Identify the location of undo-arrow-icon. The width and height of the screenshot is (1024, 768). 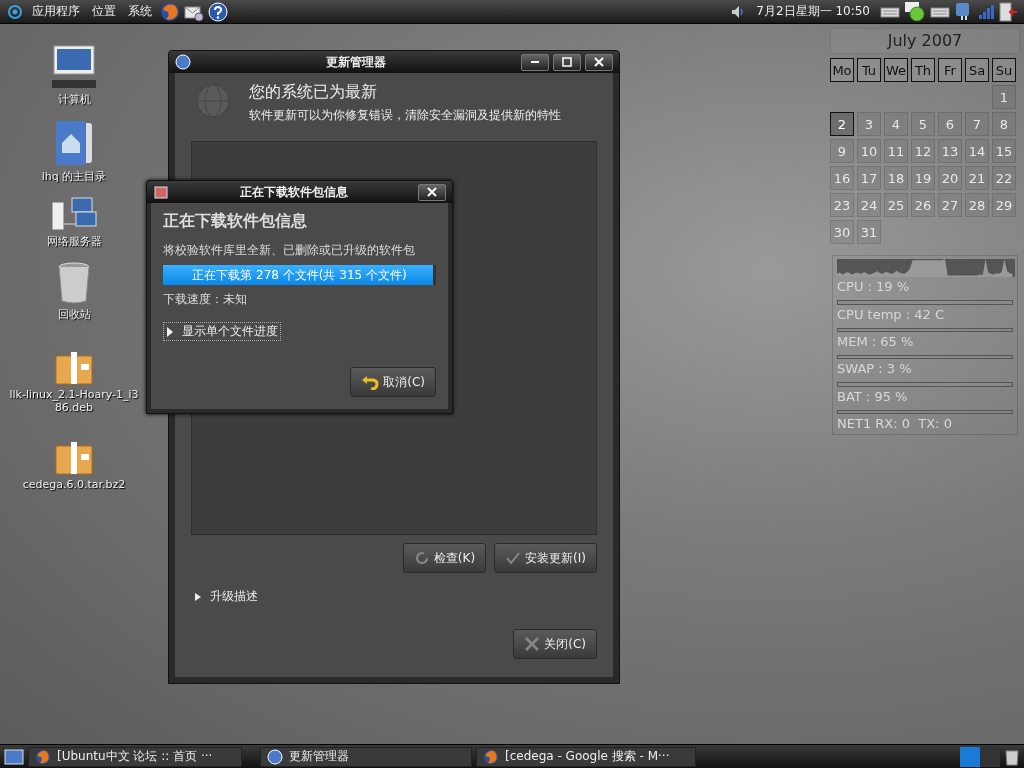
(370, 382).